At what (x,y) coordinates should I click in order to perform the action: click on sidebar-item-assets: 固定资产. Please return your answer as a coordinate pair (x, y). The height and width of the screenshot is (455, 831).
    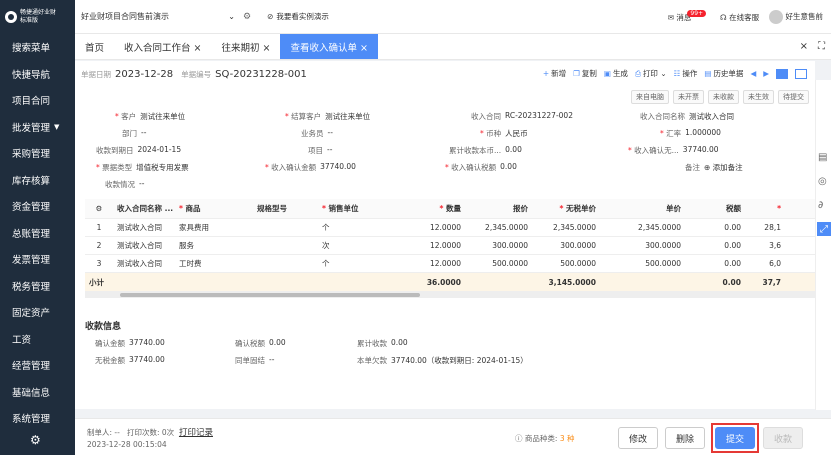
    Looking at the image, I should click on (37, 312).